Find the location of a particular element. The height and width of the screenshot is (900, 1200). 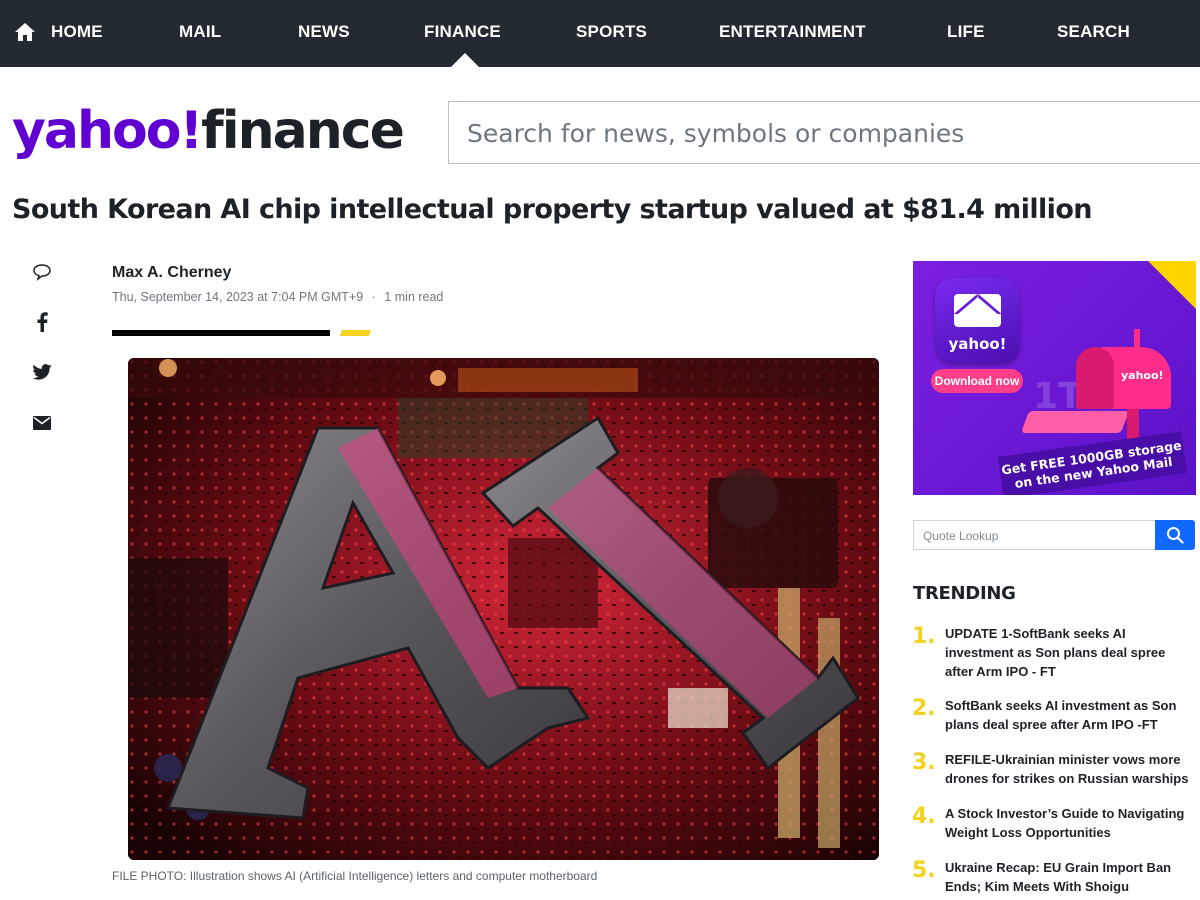

search-input is located at coordinates (817, 133).